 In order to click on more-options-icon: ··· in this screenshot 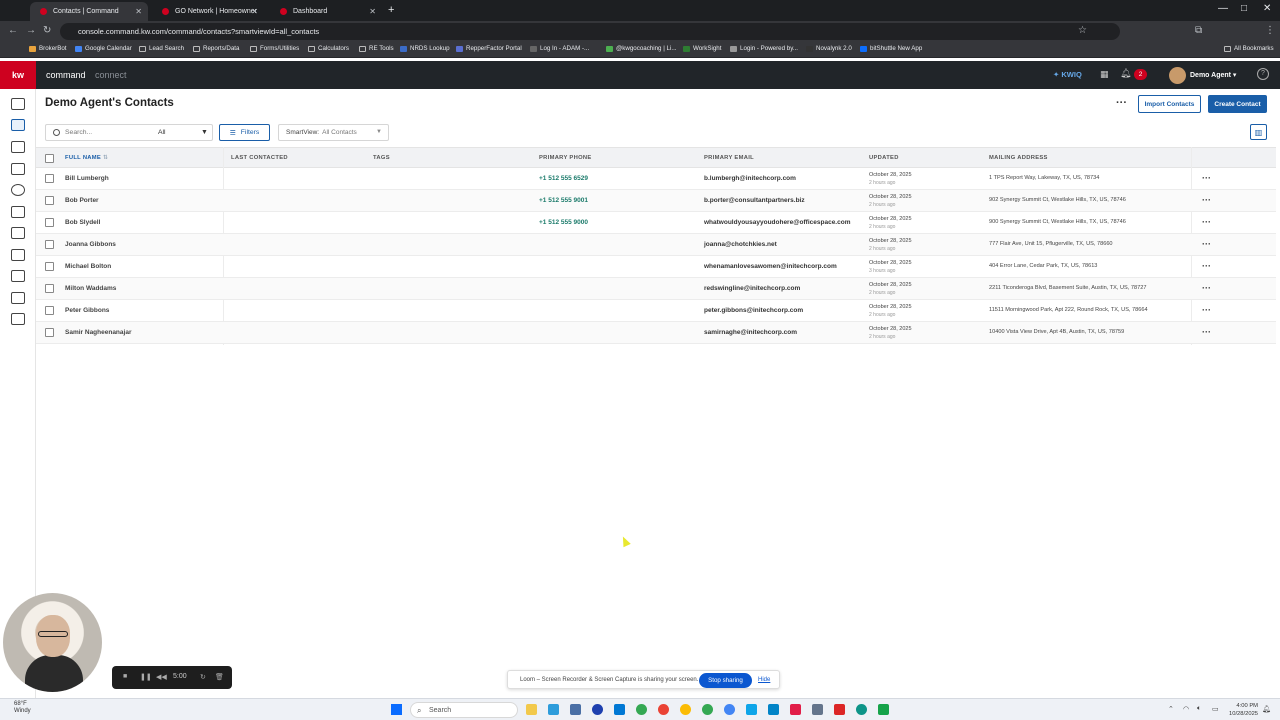, I will do `click(1121, 103)`.